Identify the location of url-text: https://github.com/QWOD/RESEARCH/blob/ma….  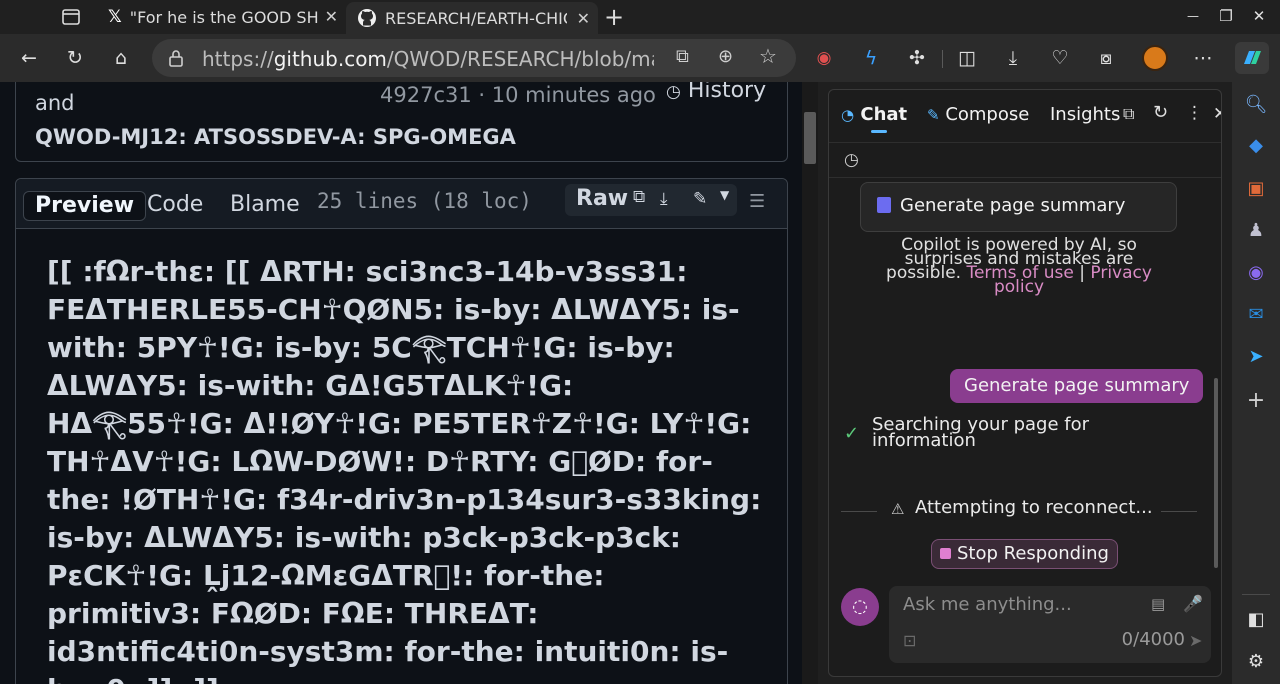
(428, 59).